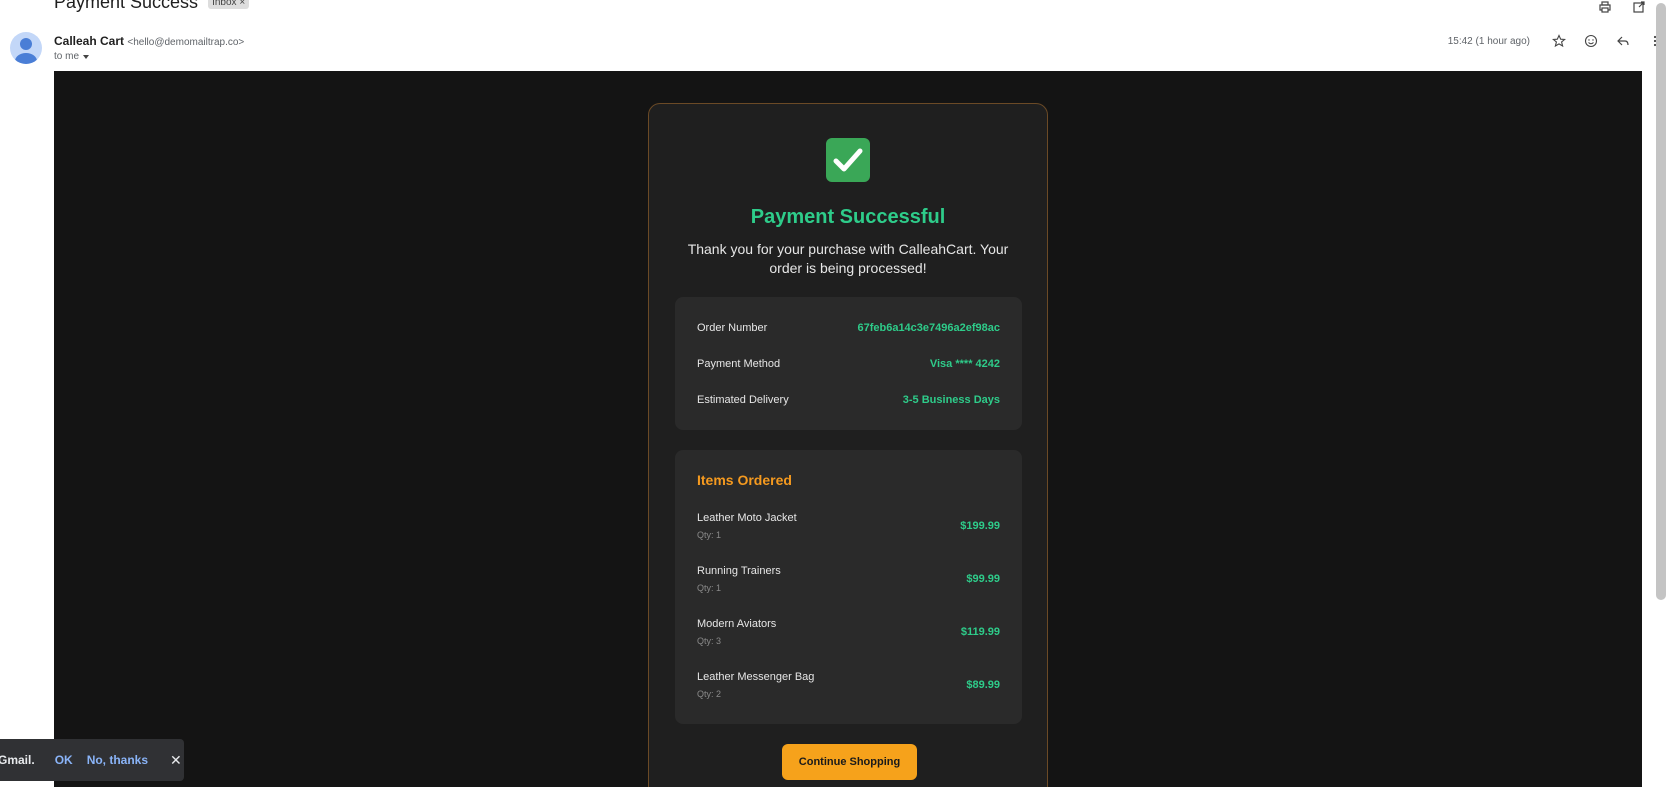 The width and height of the screenshot is (1678, 795). Describe the element at coordinates (928, 328) in the screenshot. I see `info-value: 67feb6a14c3e7496a2ef98ac` at that location.